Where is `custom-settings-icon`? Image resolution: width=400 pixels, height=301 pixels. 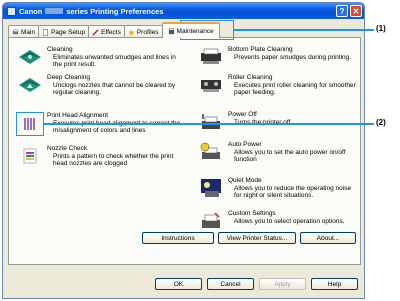
custom-settings-icon is located at coordinates (211, 221).